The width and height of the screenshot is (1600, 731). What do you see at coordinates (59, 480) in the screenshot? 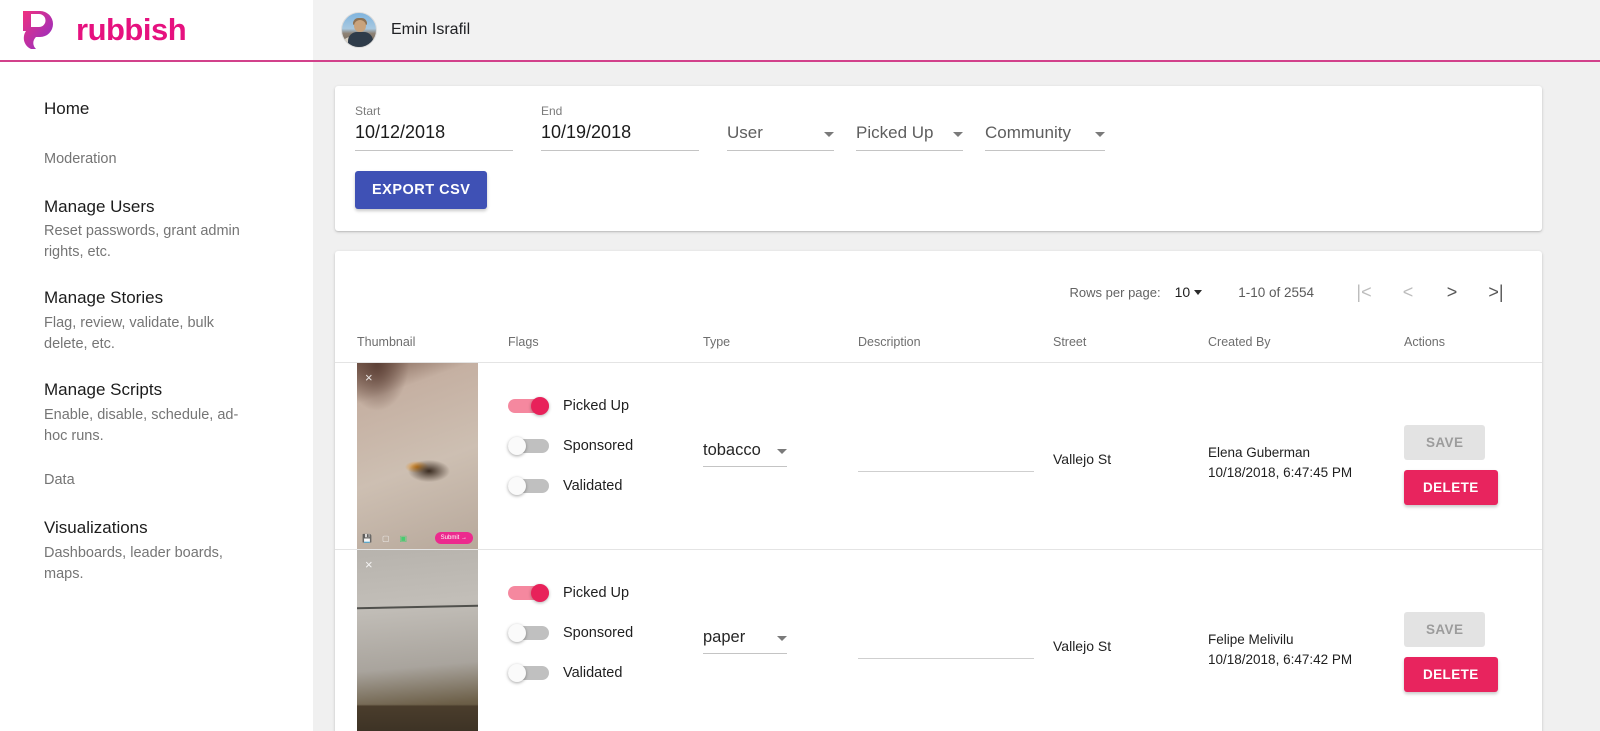
I see `sidebar-section-label: Data` at bounding box center [59, 480].